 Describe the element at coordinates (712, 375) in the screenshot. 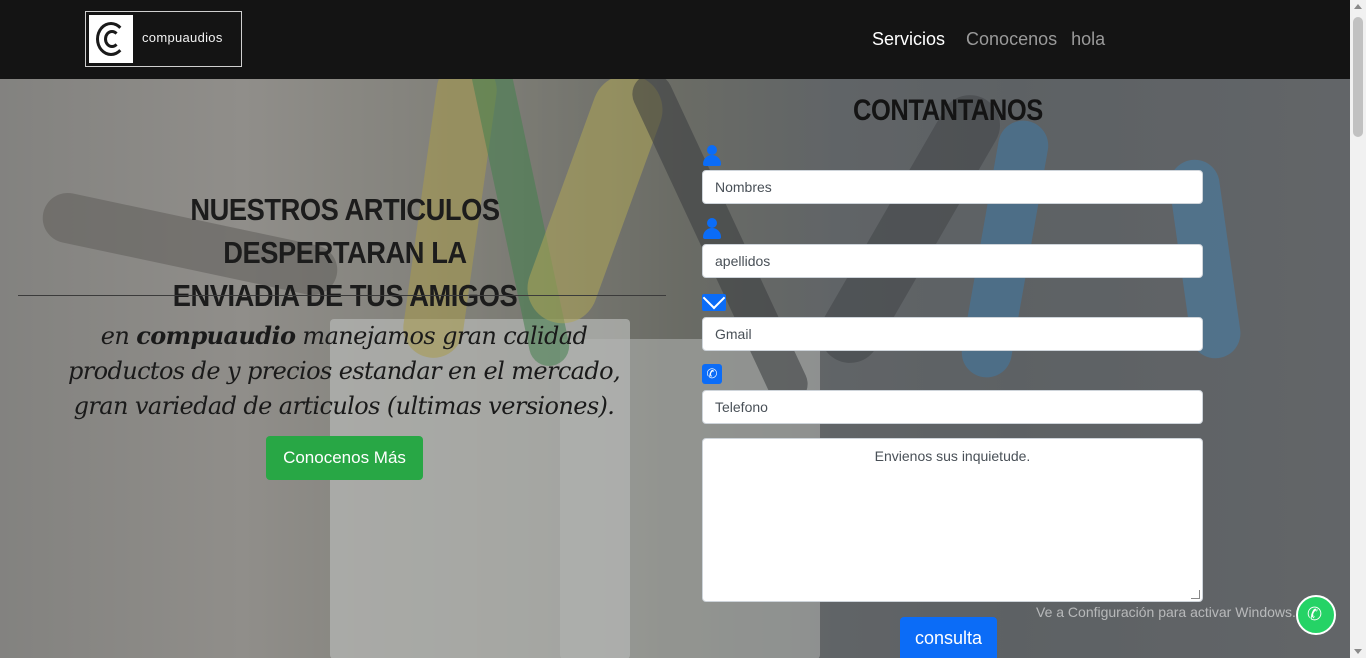

I see `phone-icon: ✆` at that location.